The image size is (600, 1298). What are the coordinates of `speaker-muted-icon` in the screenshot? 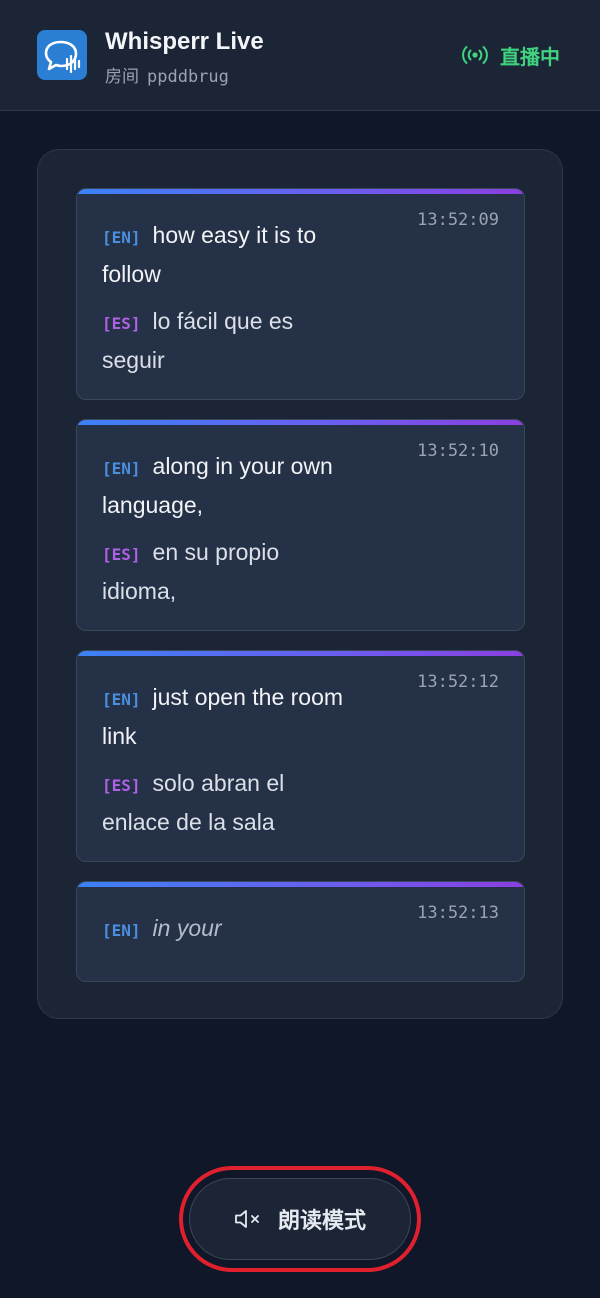 It's located at (247, 1219).